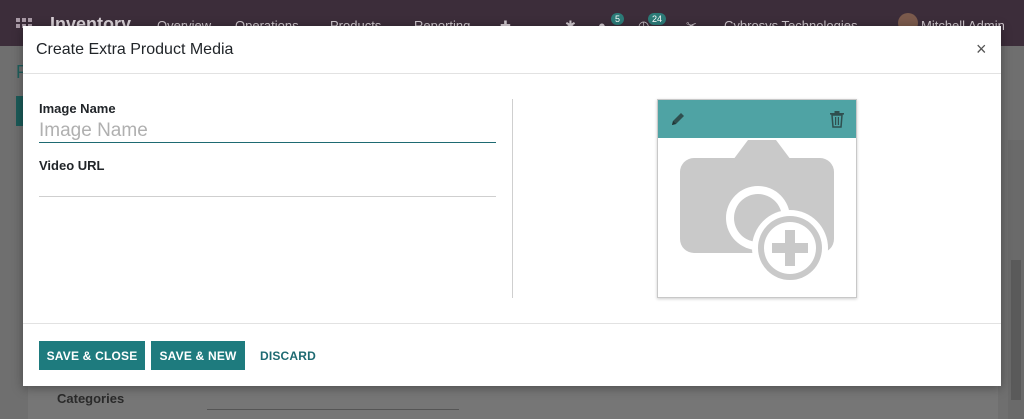 Image resolution: width=1024 pixels, height=419 pixels. Describe the element at coordinates (618, 19) in the screenshot. I see `chat-count-badge: 5` at that location.